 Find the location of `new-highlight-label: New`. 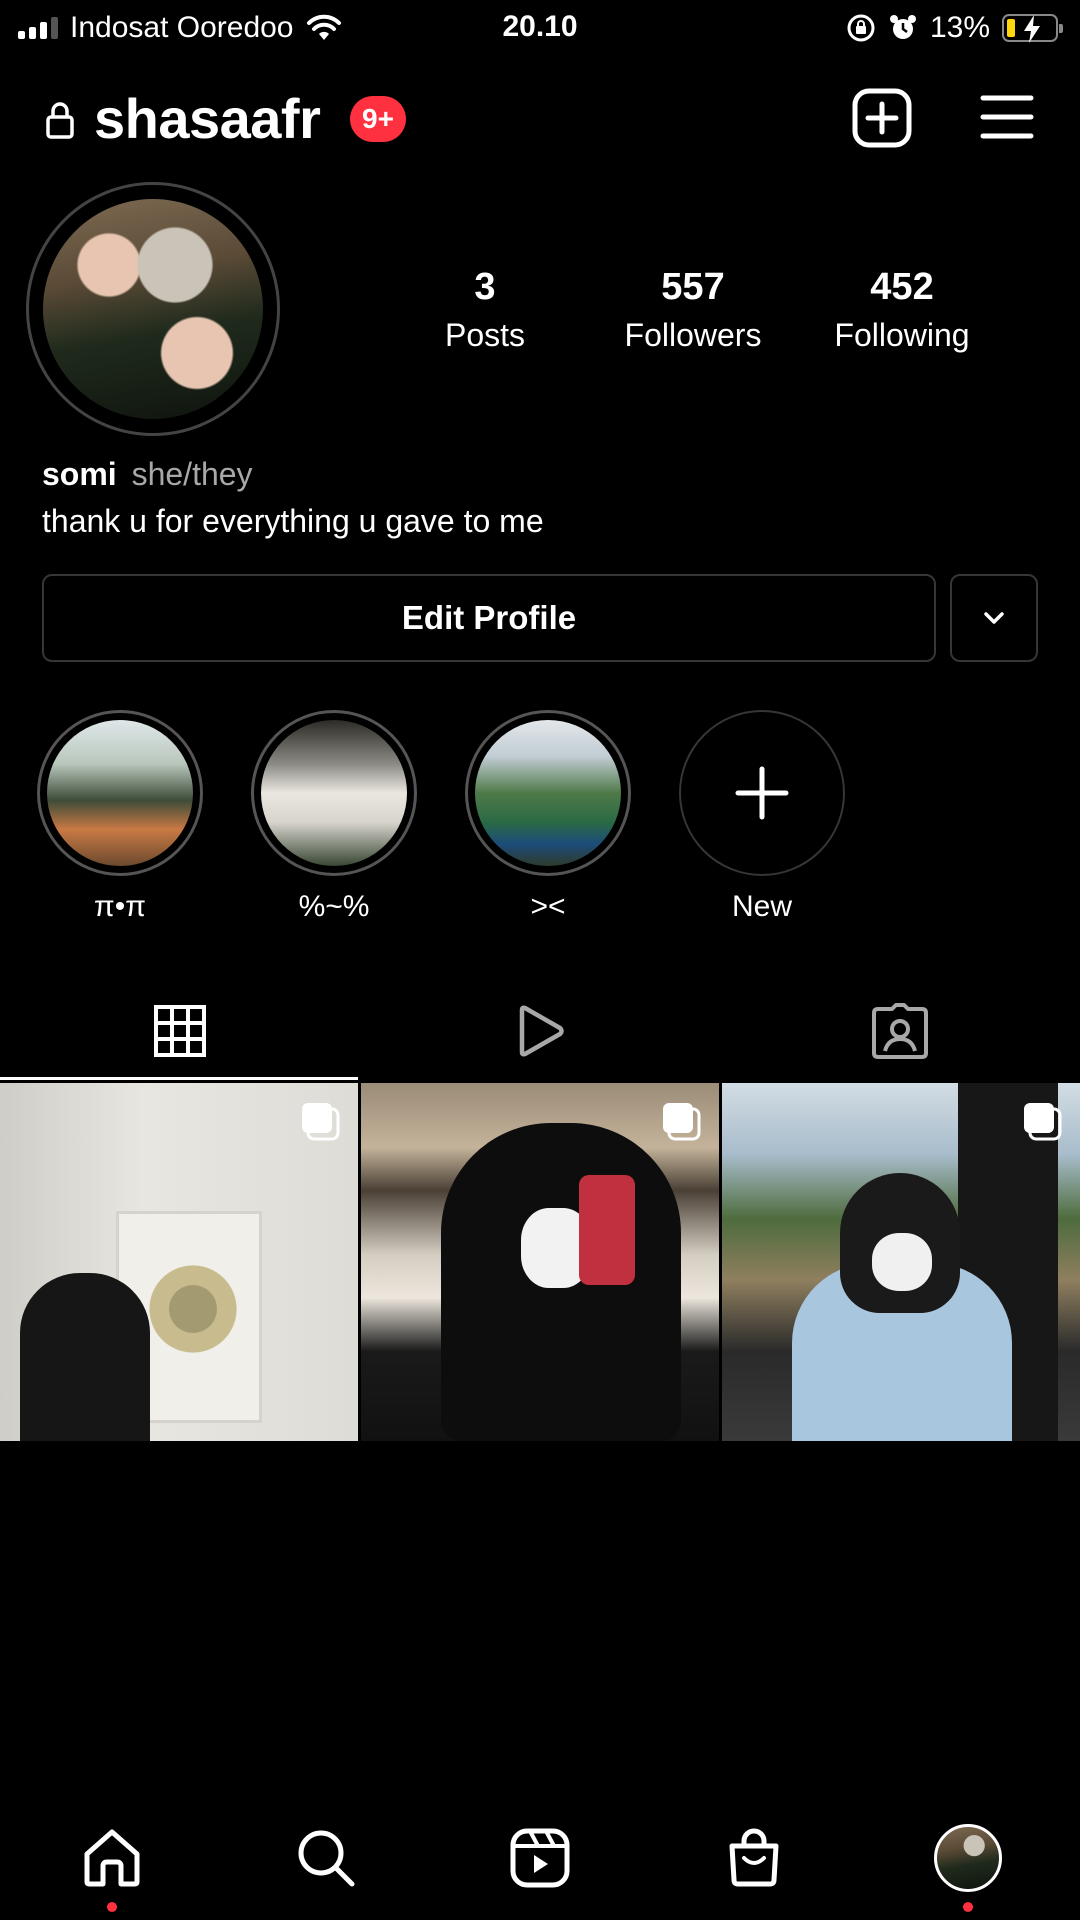

new-highlight-label: New is located at coordinates (761, 906).